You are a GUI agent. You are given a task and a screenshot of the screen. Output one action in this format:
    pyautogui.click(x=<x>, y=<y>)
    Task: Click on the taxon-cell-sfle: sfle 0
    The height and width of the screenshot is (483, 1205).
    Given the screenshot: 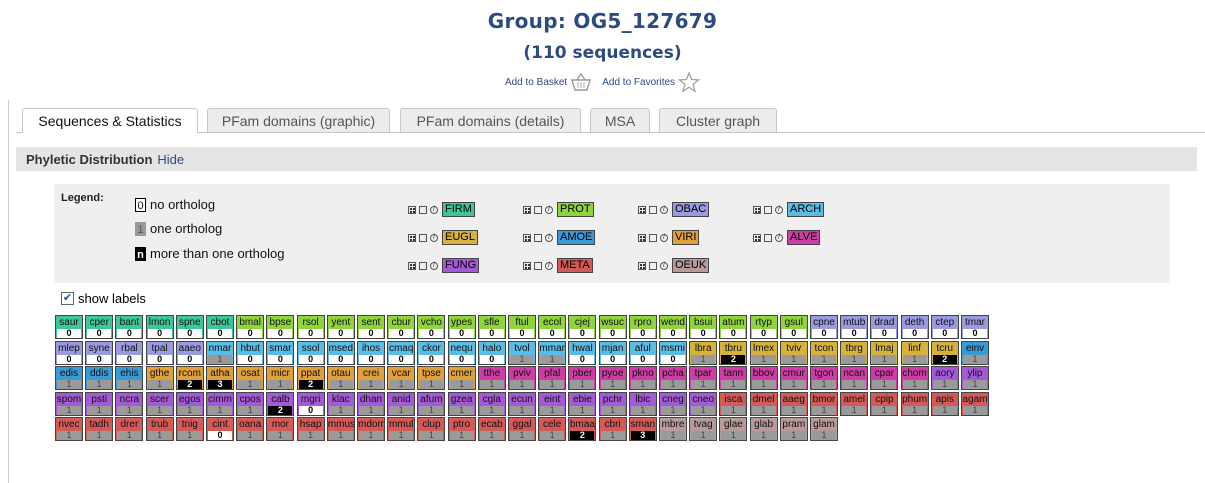 What is the action you would take?
    pyautogui.click(x=491, y=327)
    